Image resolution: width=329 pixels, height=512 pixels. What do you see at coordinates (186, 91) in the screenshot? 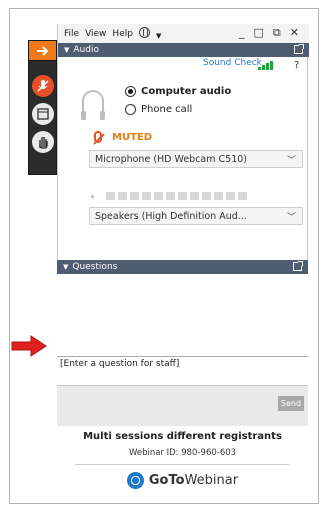
I see `computer-audio-label: Computer audio` at bounding box center [186, 91].